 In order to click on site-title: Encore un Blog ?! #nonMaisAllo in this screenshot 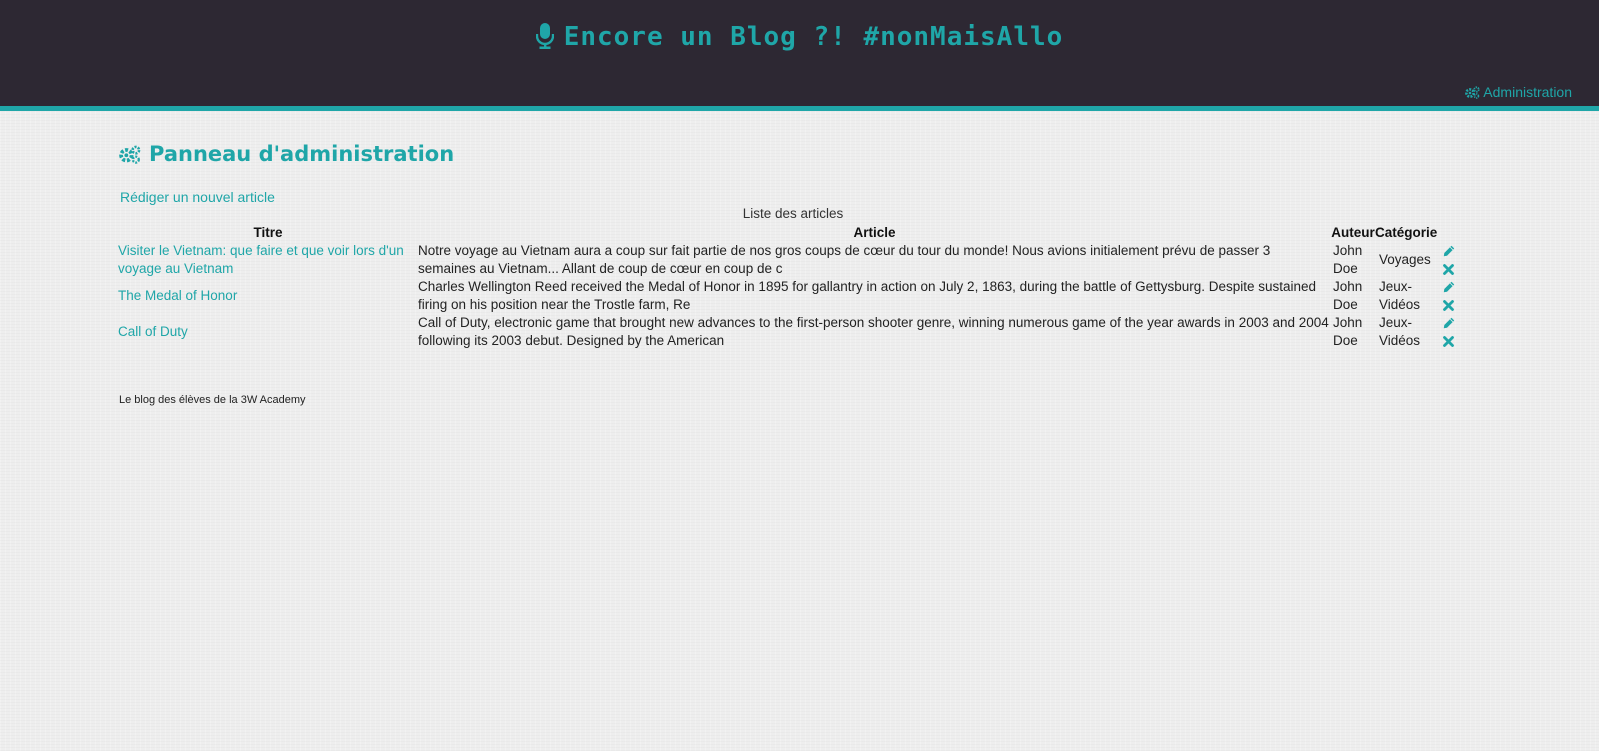, I will do `click(799, 37)`.